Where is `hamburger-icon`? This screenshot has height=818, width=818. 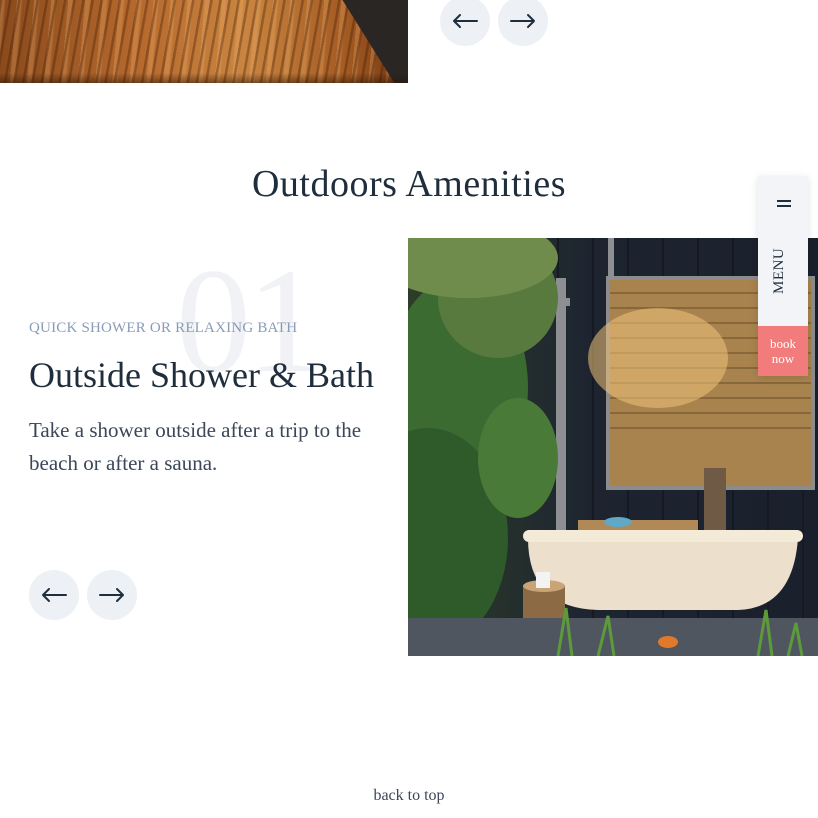
hamburger-icon is located at coordinates (784, 203).